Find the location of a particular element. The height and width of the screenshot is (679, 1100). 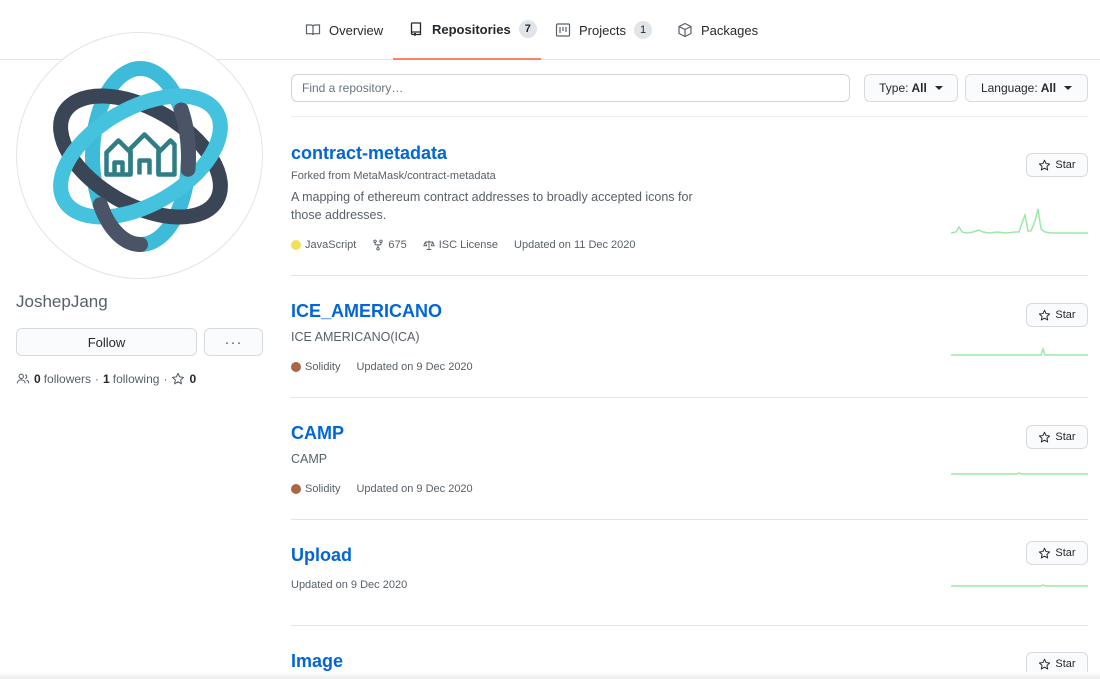

repo-updated: Updated on 11 Dec 2020 is located at coordinates (575, 245).